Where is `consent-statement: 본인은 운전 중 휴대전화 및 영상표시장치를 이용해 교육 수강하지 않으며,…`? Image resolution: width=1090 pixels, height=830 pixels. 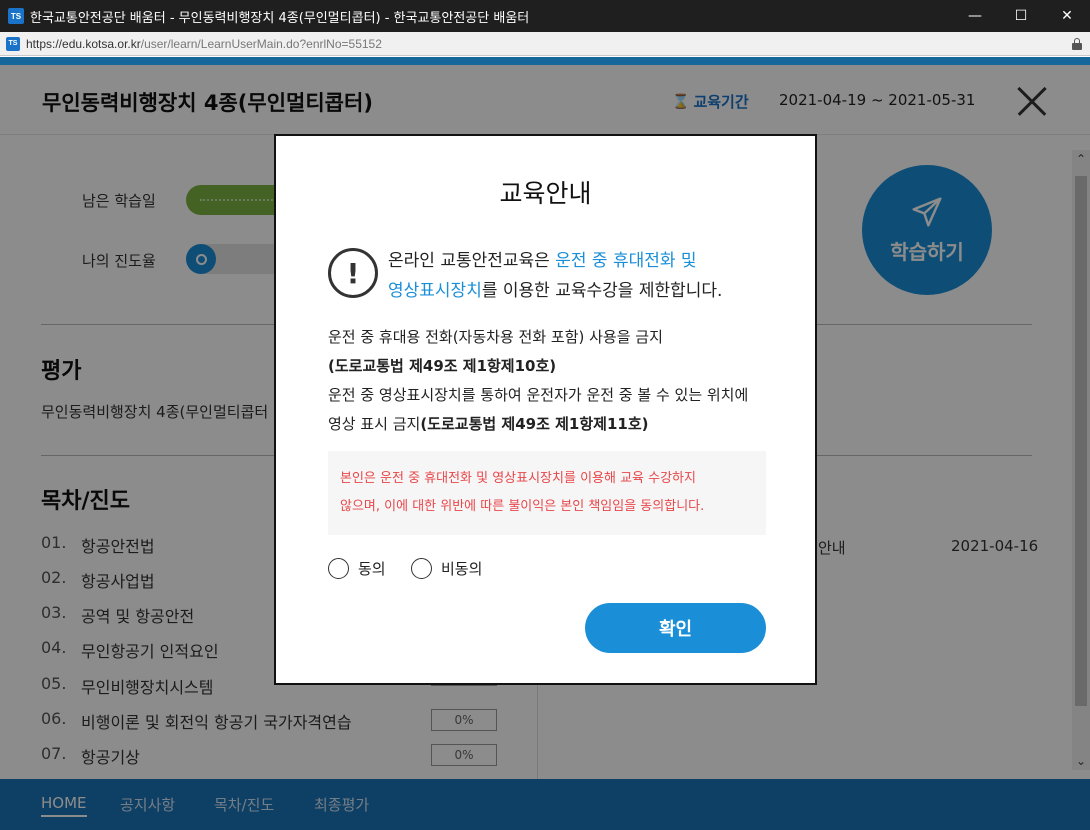
consent-statement: 본인은 운전 중 휴대전화 및 영상표시장치를 이용해 교육 수강하지 않으며,… is located at coordinates (547, 493).